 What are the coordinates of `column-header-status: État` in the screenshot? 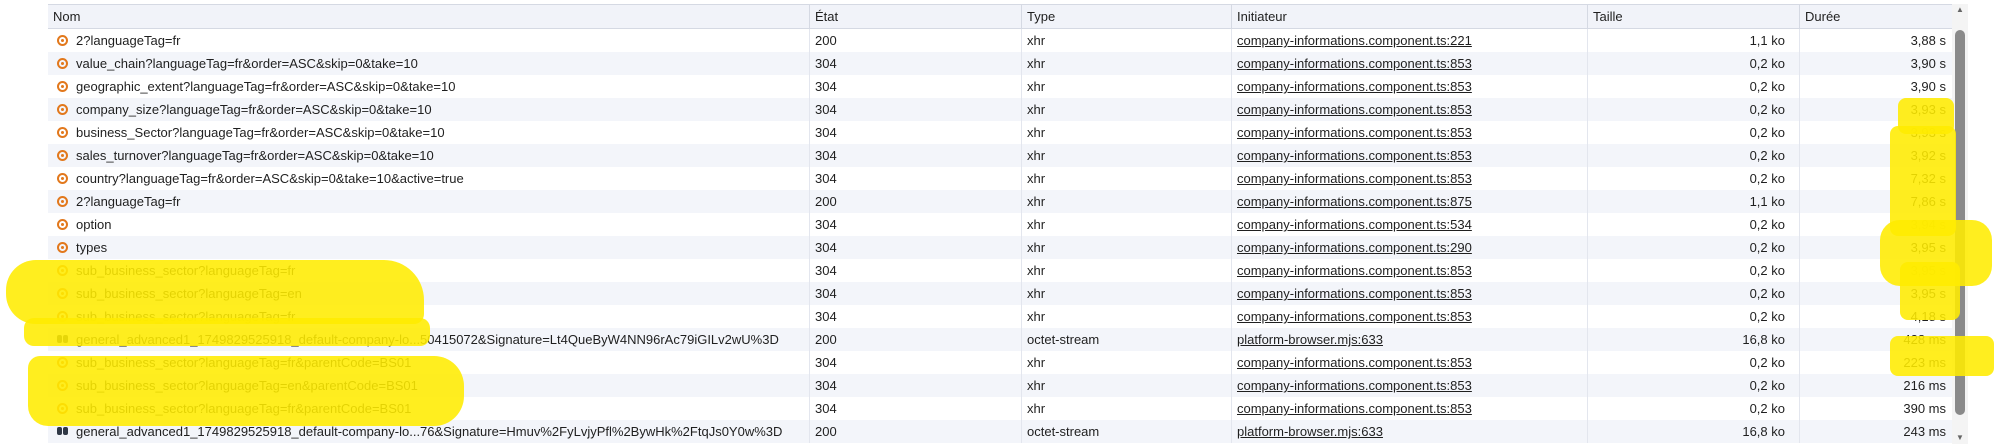 It's located at (916, 16).